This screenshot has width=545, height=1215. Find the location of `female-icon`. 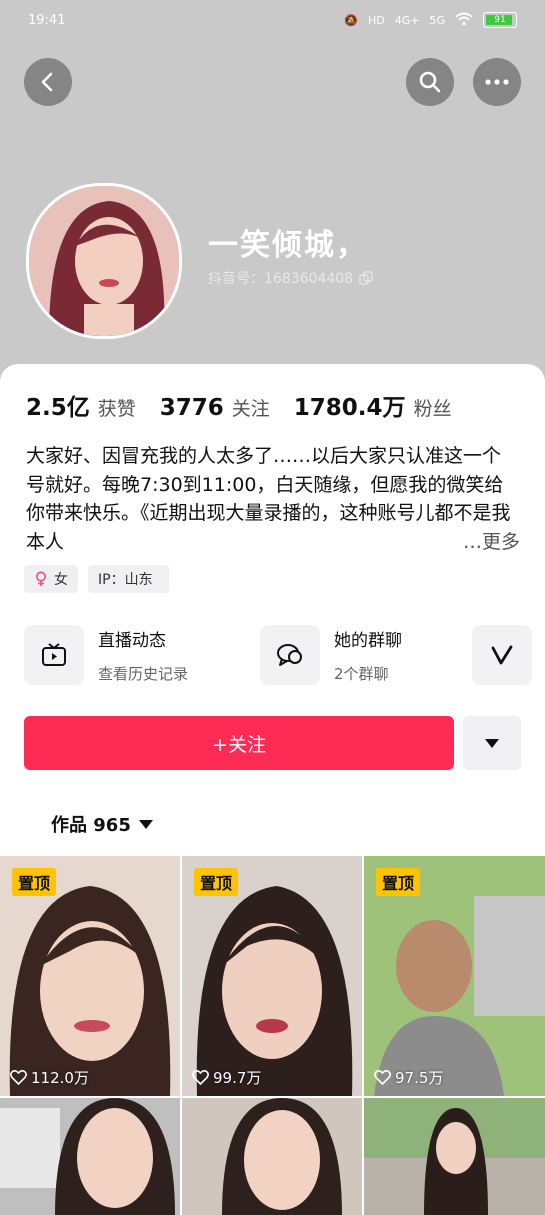

female-icon is located at coordinates (41, 578).